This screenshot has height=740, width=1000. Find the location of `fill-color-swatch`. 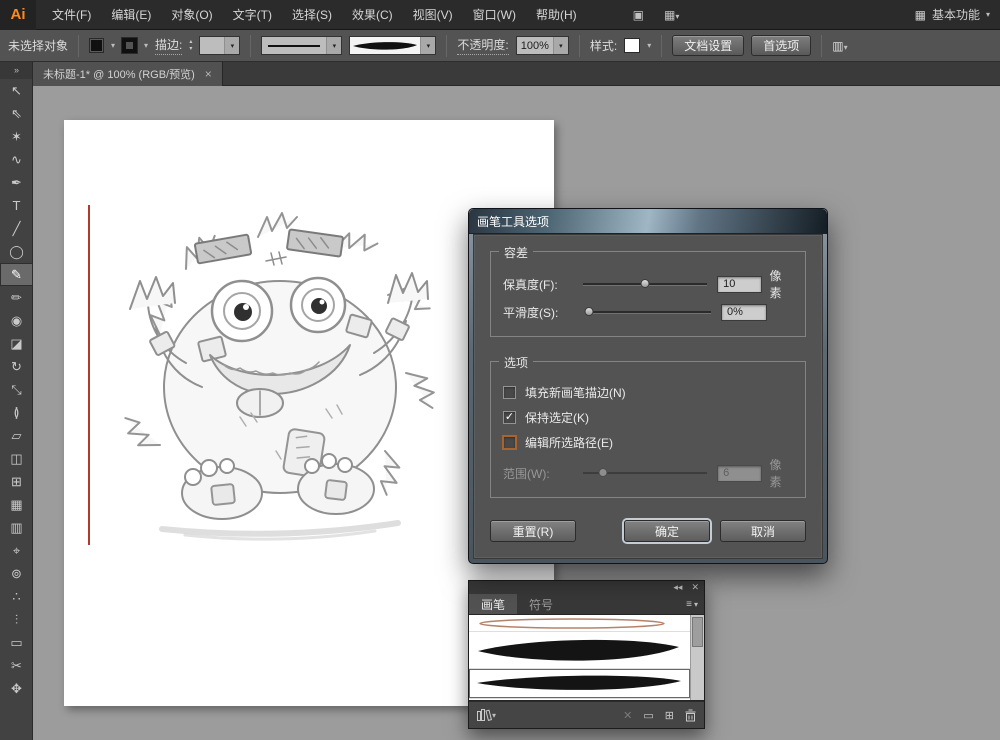

fill-color-swatch is located at coordinates (97, 45).